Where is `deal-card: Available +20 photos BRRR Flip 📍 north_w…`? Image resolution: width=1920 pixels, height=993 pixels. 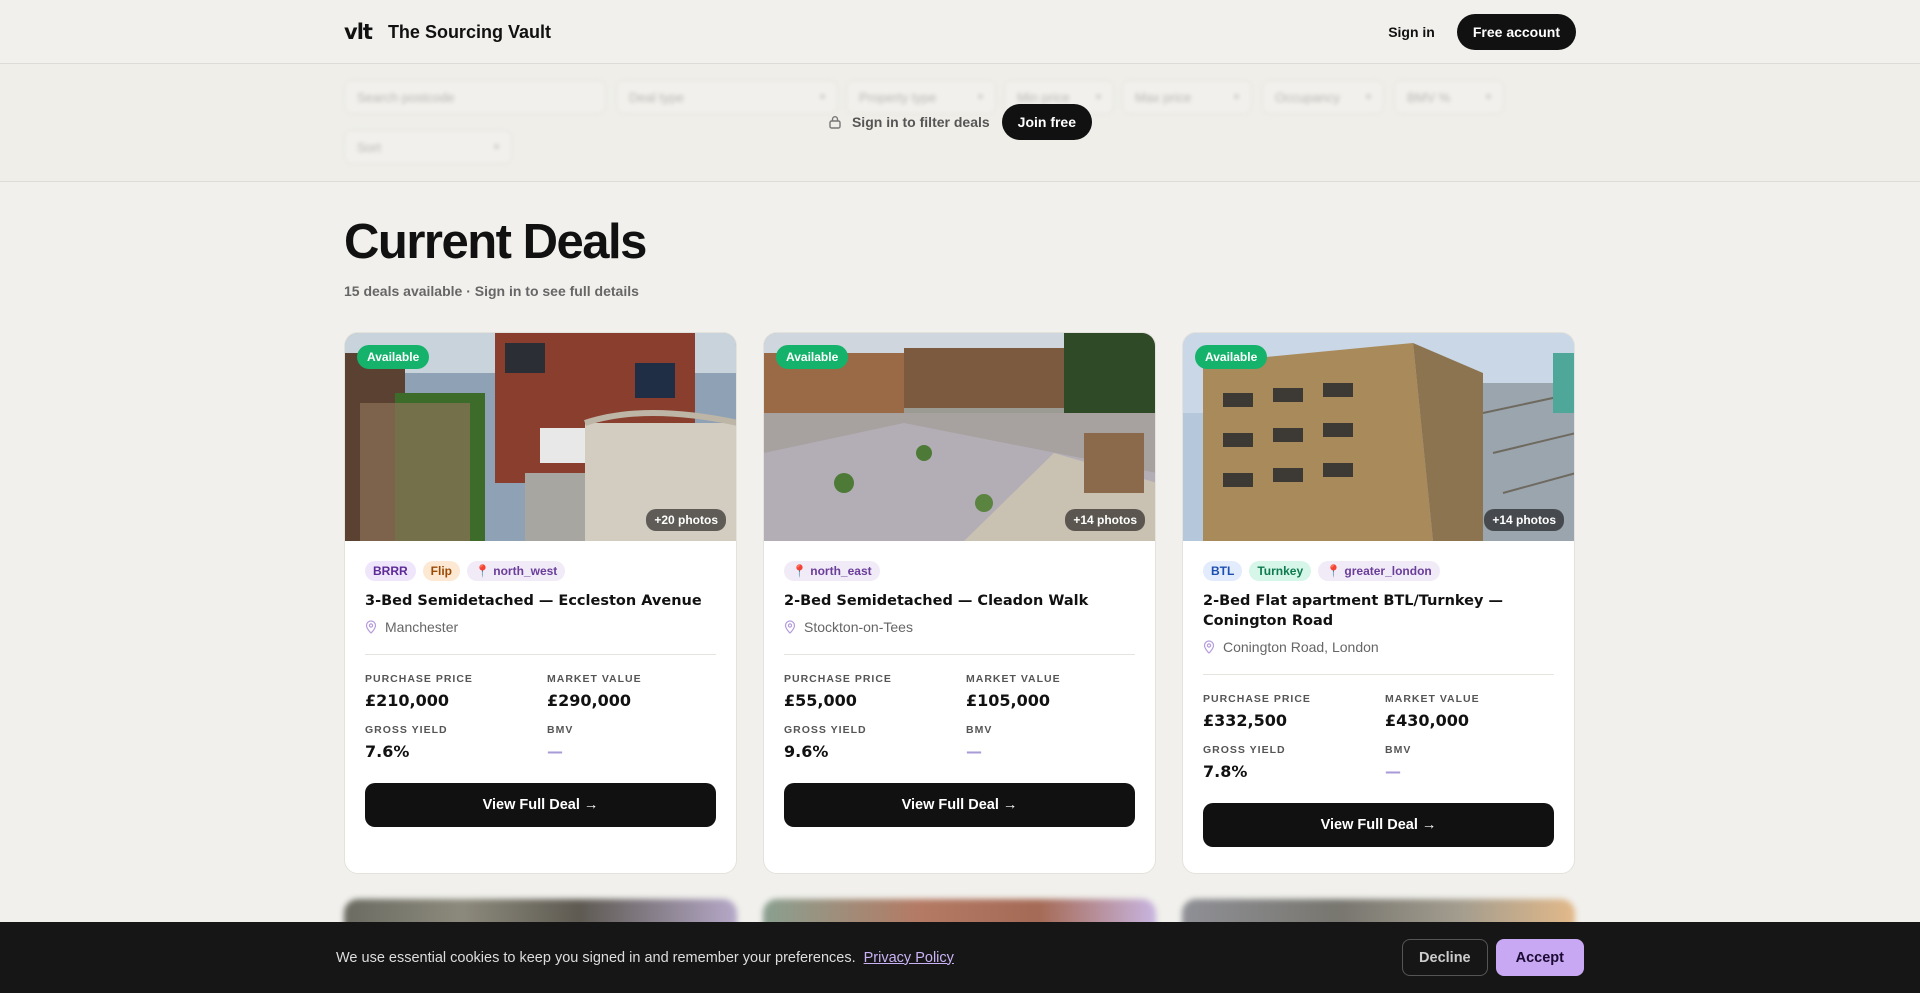 deal-card: Available +20 photos BRRR Flip 📍 north_w… is located at coordinates (540, 603).